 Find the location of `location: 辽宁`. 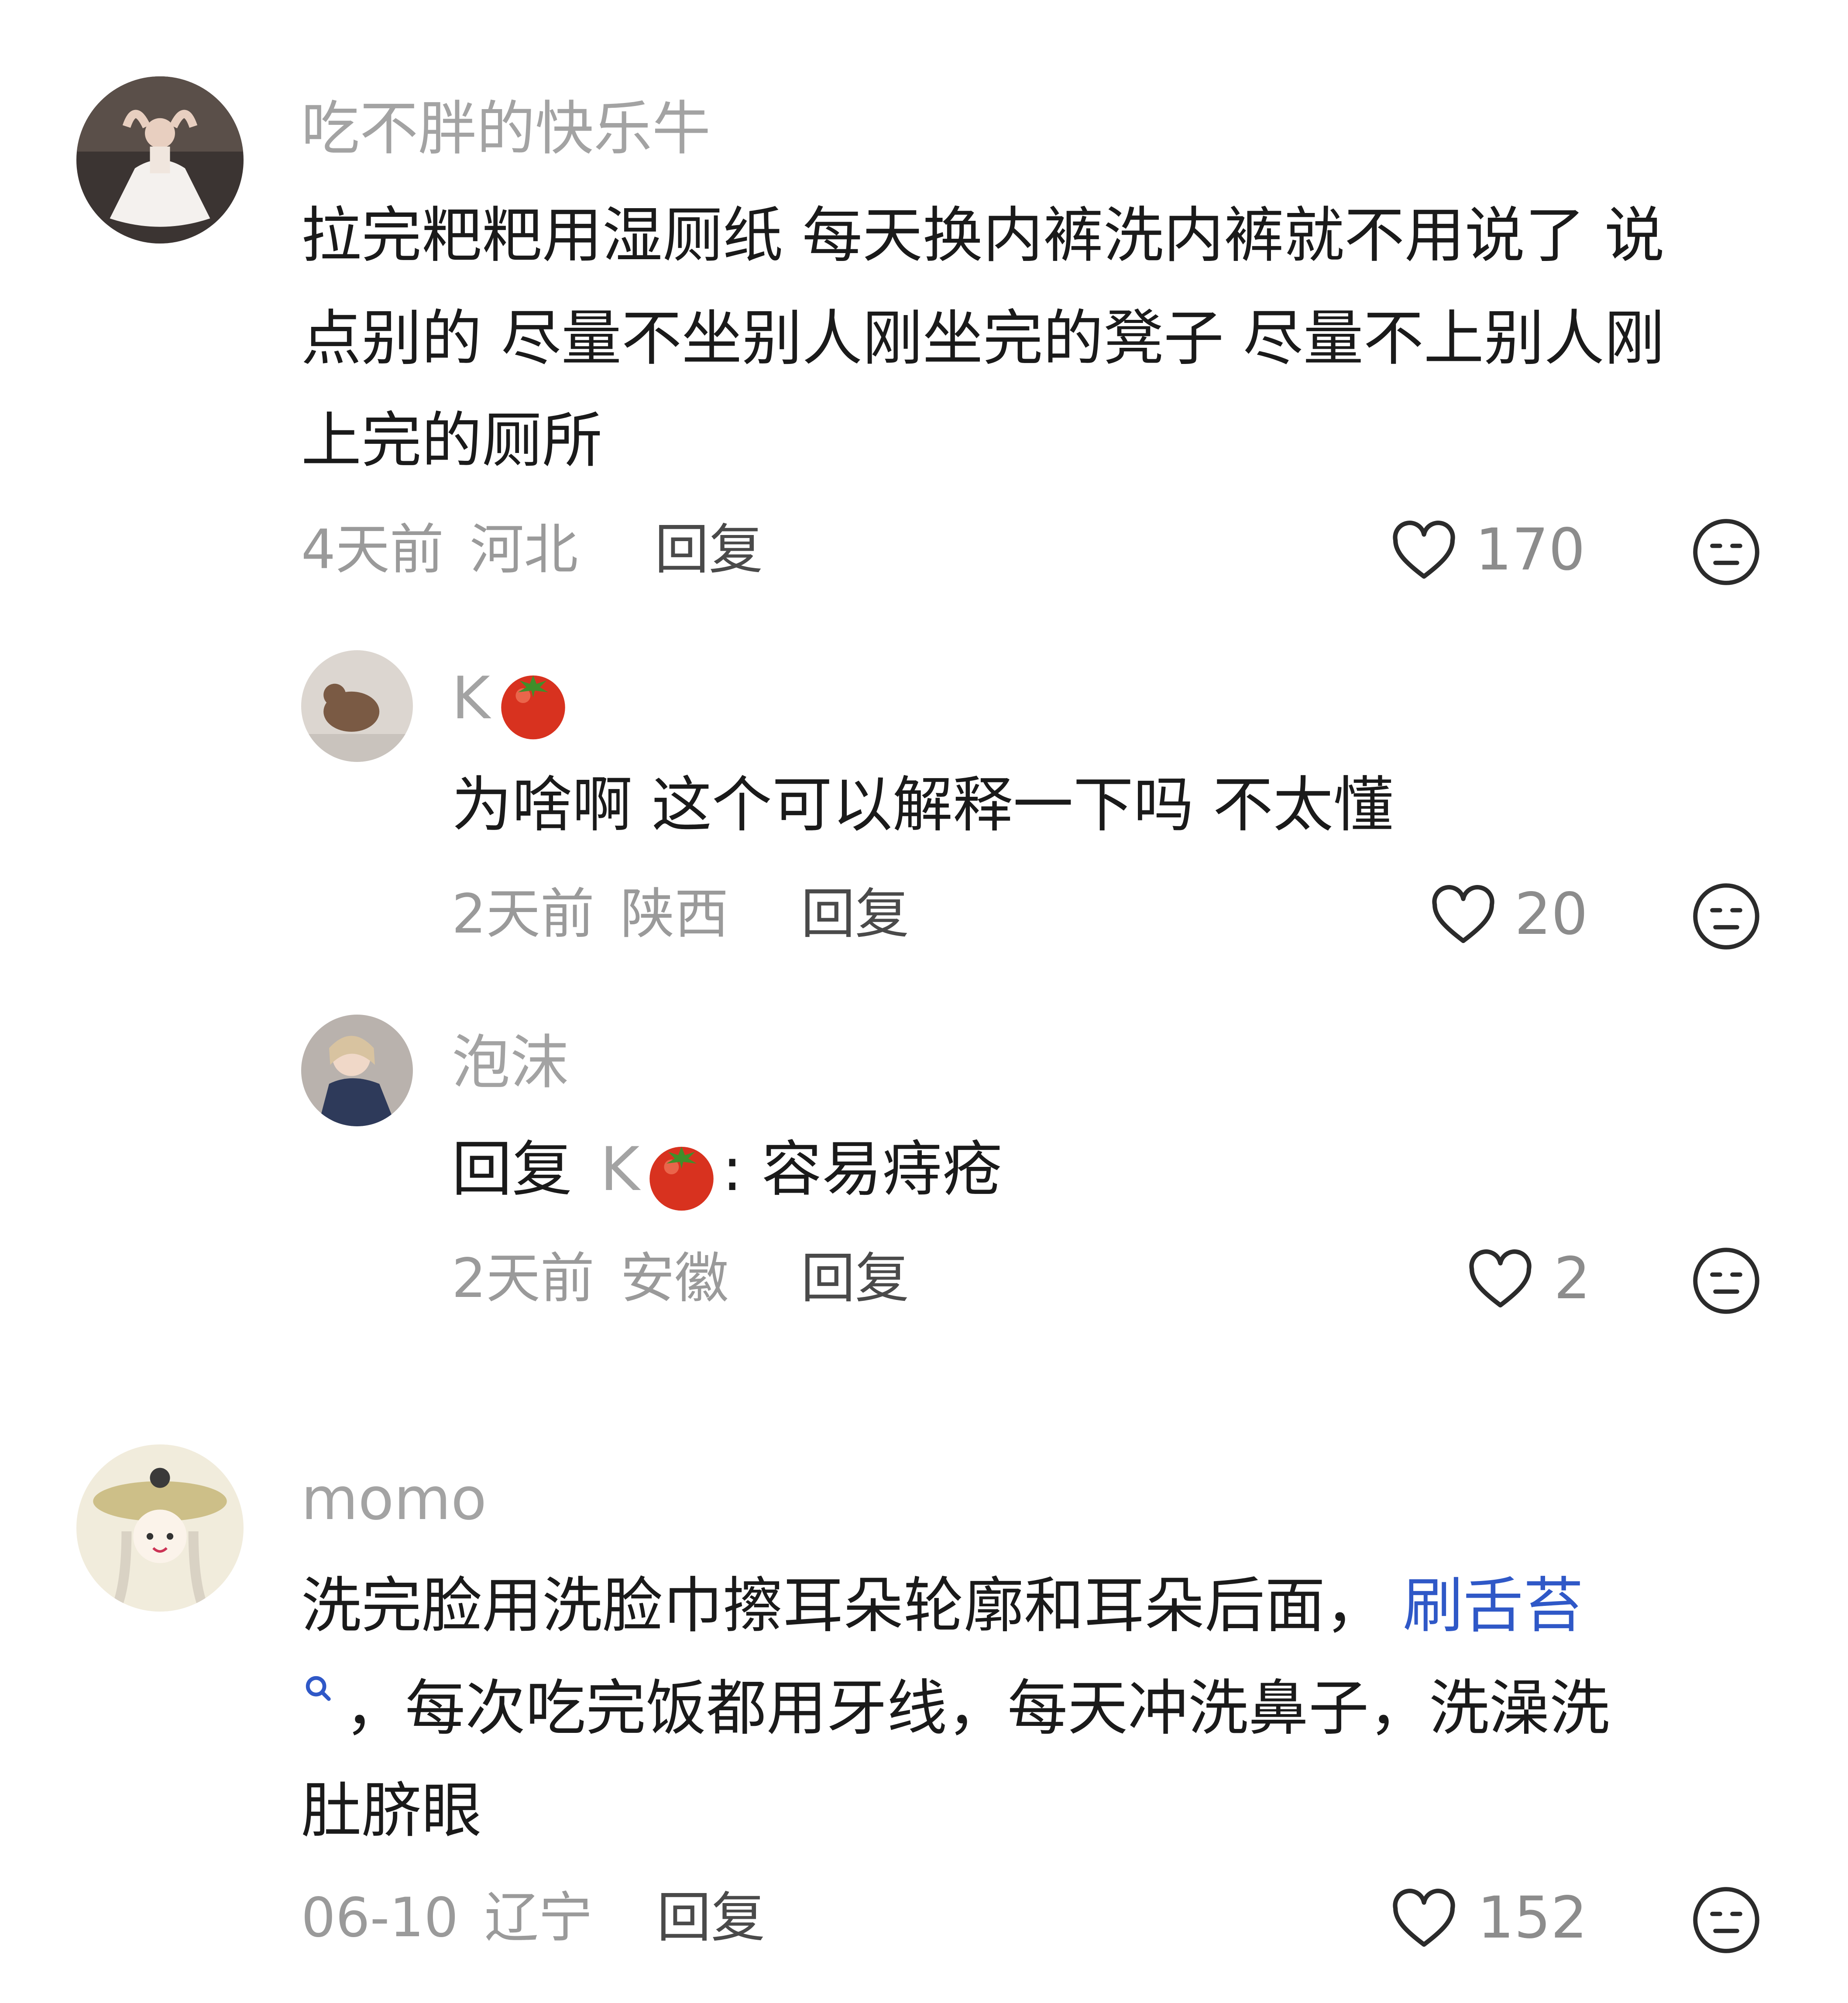

location: 辽宁 is located at coordinates (539, 1918).